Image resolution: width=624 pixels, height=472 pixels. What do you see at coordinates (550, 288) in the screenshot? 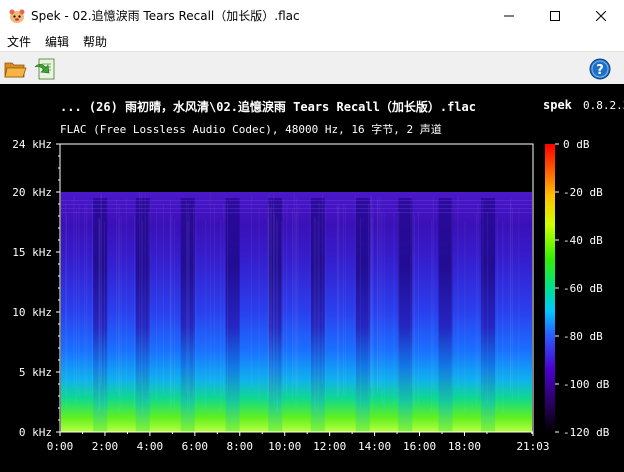
I see `colorbar` at bounding box center [550, 288].